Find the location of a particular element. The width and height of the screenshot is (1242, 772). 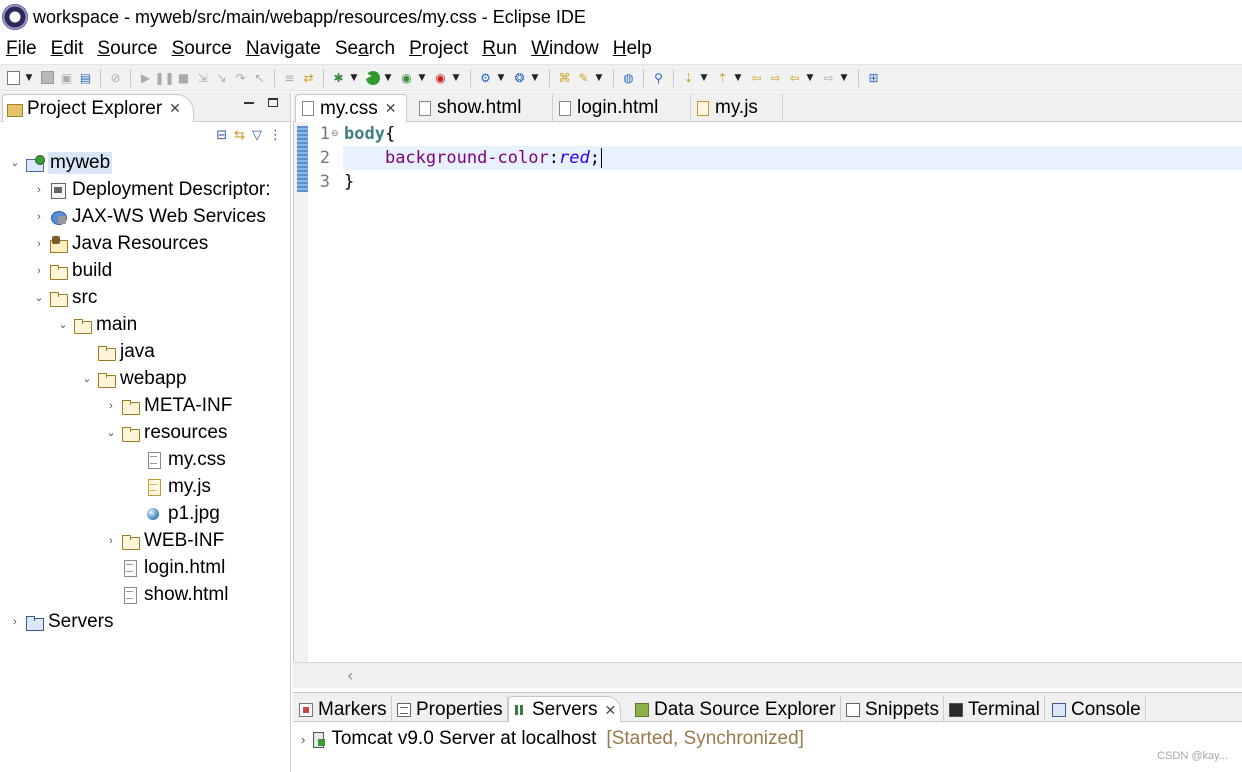

tab-snippets: Snippets is located at coordinates (893, 709).